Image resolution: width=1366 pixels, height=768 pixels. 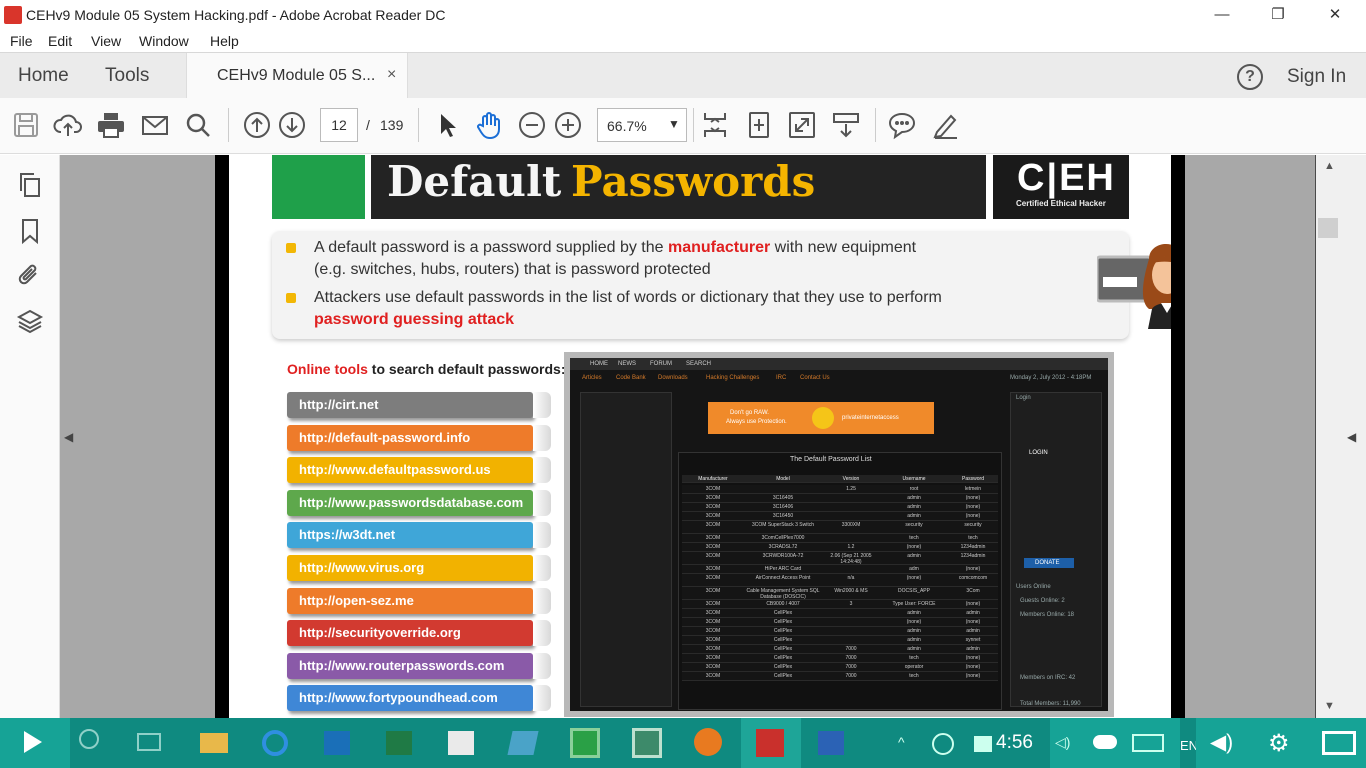 What do you see at coordinates (647, 743) in the screenshot?
I see `camtasia-recorder-icon` at bounding box center [647, 743].